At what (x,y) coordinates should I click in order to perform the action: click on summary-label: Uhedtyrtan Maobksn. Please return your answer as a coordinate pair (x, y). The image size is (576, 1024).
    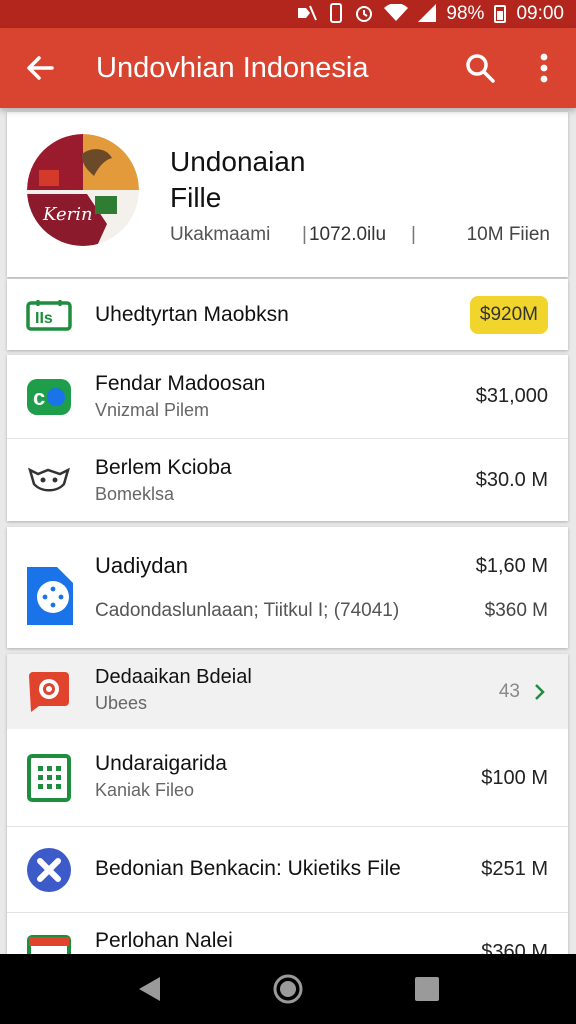
    Looking at the image, I should click on (192, 314).